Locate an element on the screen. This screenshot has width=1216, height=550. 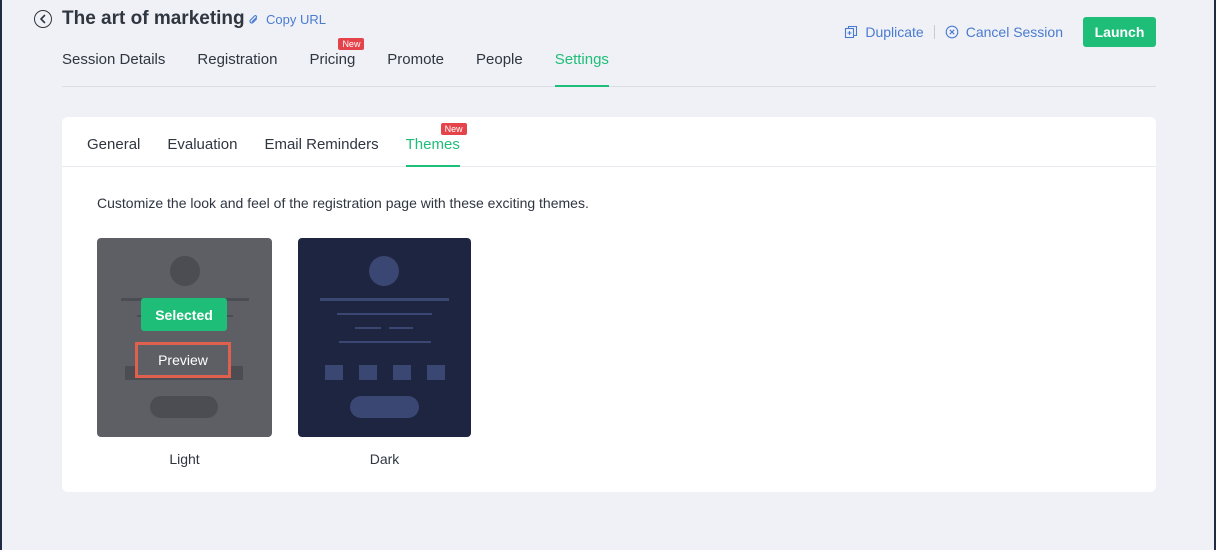
chevron-left-icon is located at coordinates (43, 19).